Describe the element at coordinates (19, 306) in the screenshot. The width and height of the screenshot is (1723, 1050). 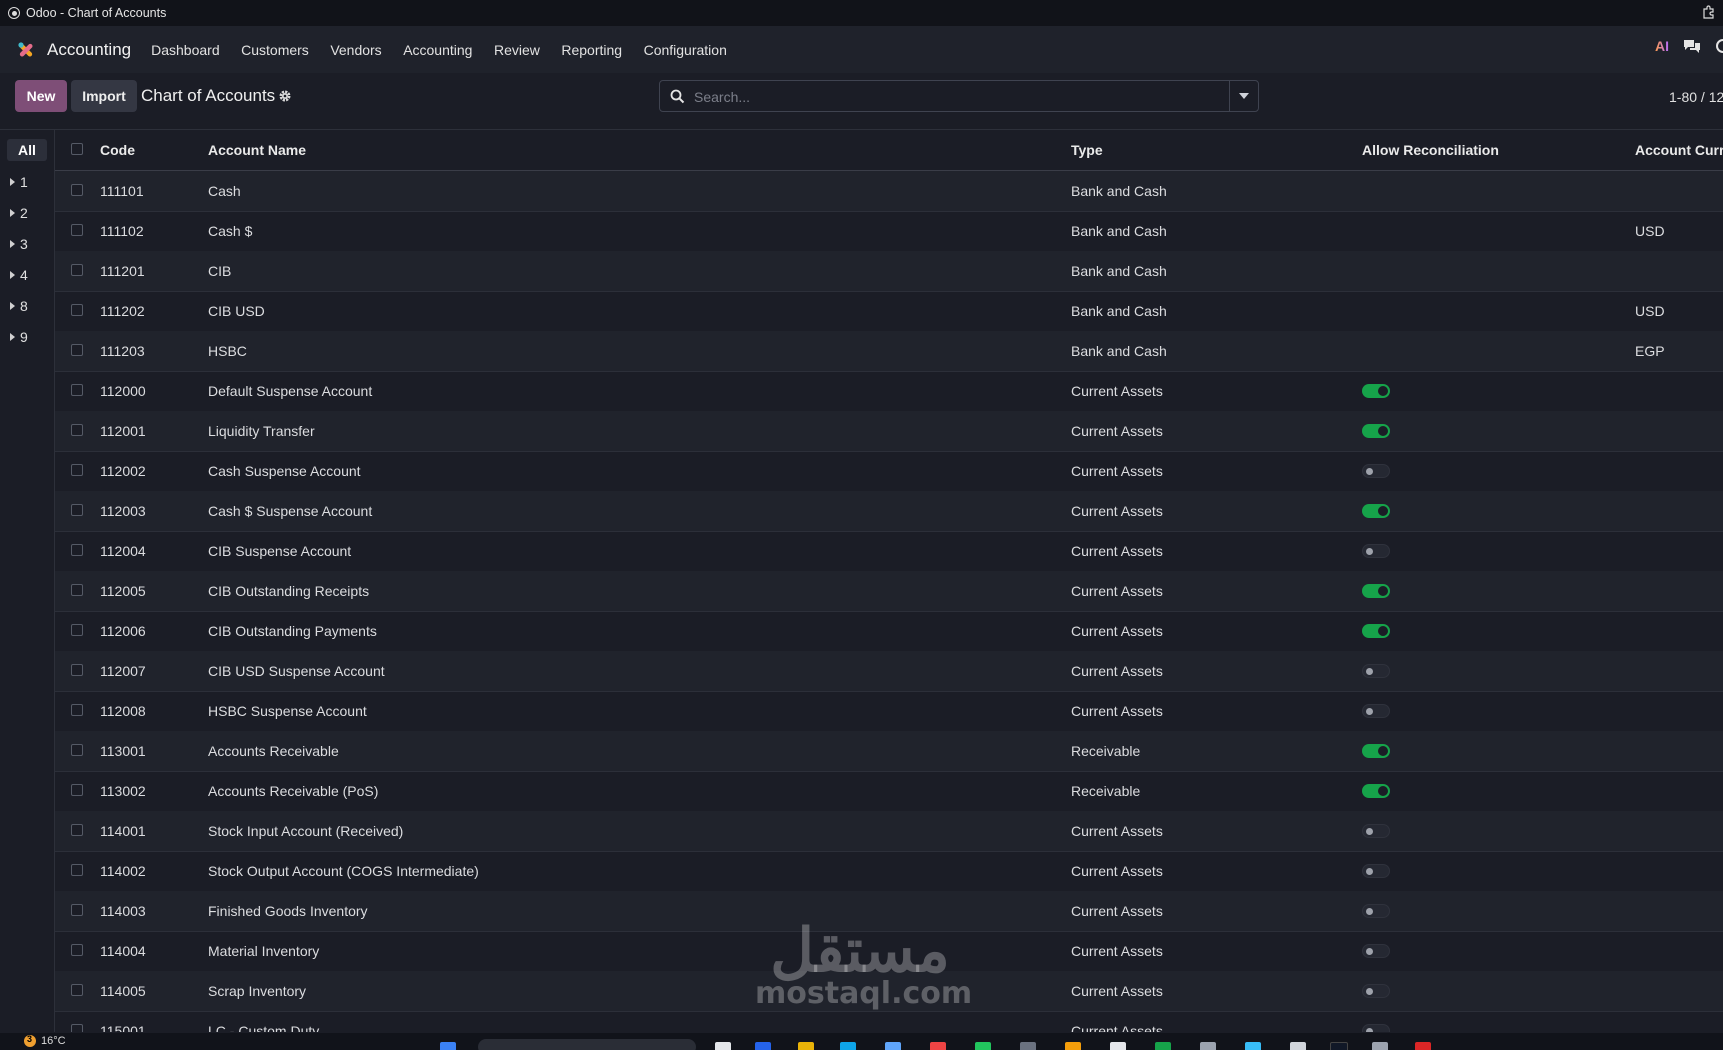
I see `group-item: 8` at that location.